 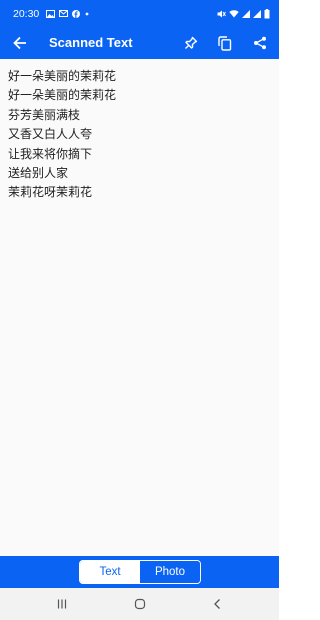 What do you see at coordinates (170, 572) in the screenshot?
I see `tab-photo: Photo` at bounding box center [170, 572].